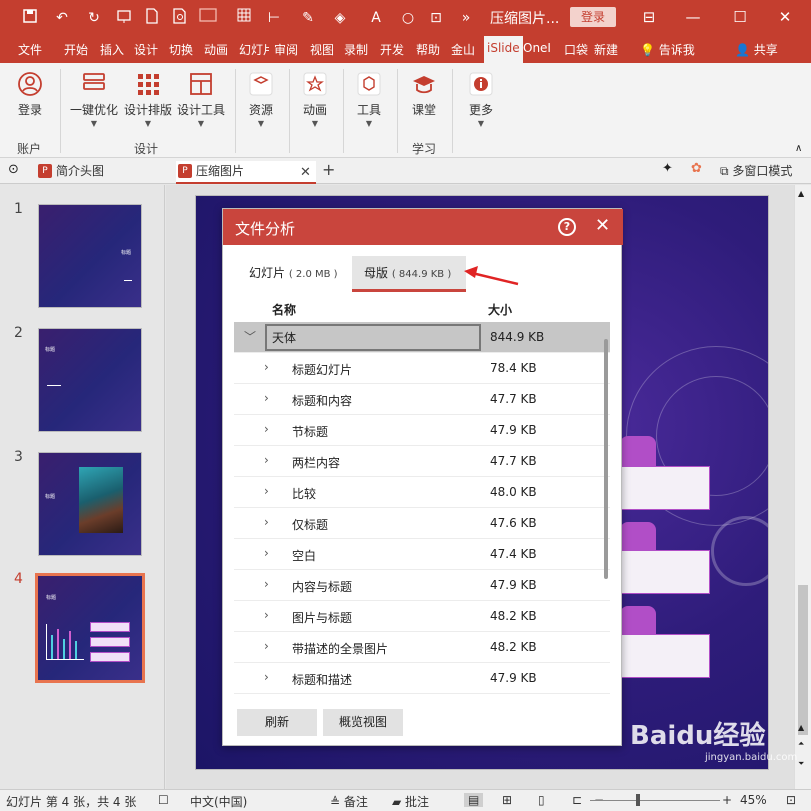 The image size is (811, 811). I want to click on one-click-optimize-button: 一键优化 ▼, so click(94, 99).